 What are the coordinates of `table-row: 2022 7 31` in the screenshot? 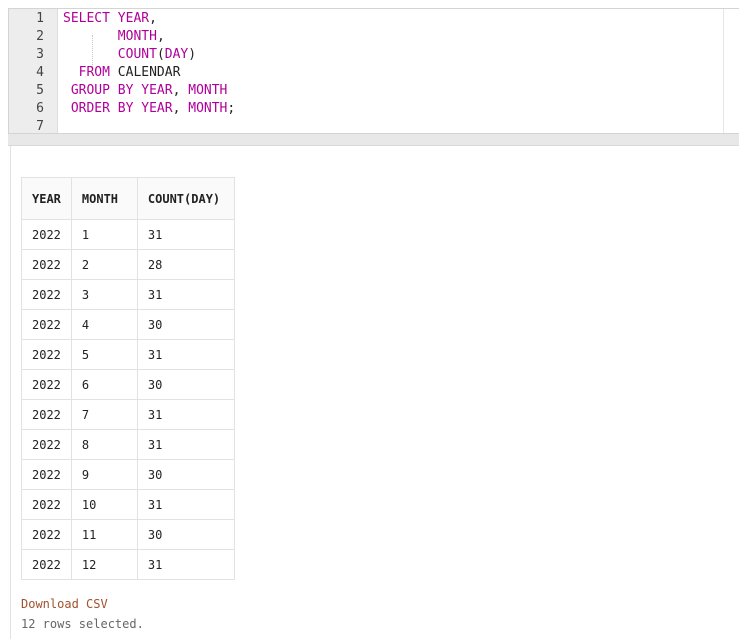 It's located at (128, 414).